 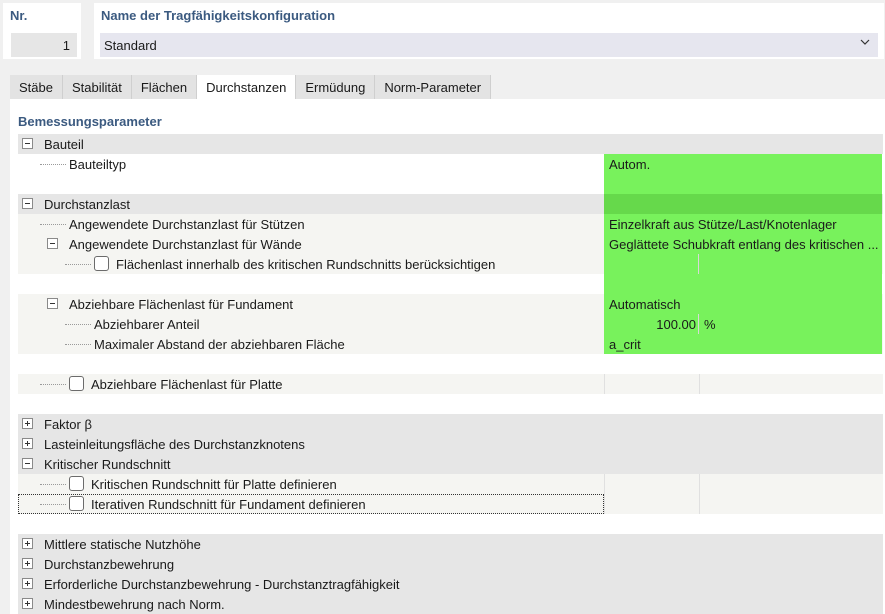 I want to click on group-label: Mindestbewehrung nach Norm., so click(x=134, y=604).